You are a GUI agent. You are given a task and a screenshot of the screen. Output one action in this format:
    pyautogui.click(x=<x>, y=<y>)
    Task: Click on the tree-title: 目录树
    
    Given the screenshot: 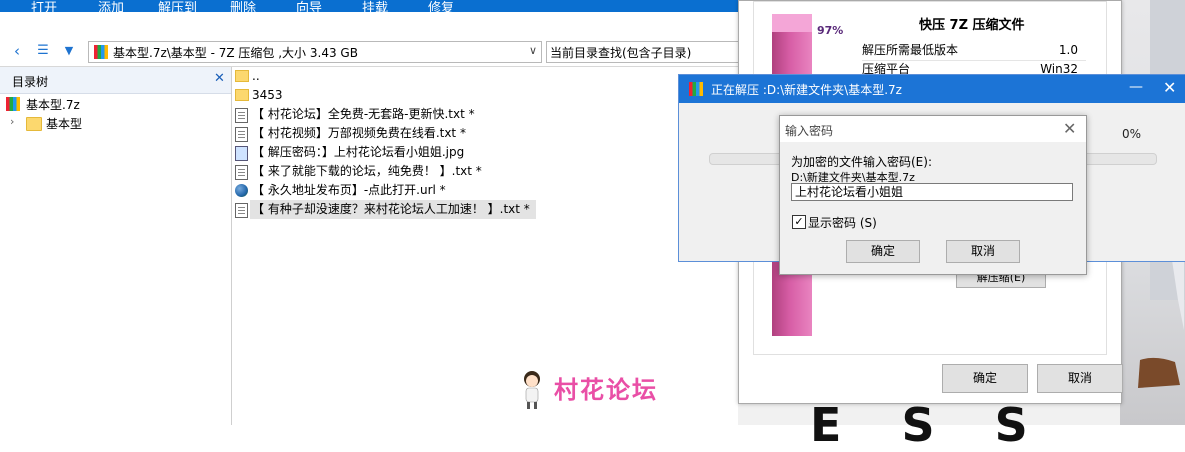 What is the action you would take?
    pyautogui.click(x=30, y=82)
    